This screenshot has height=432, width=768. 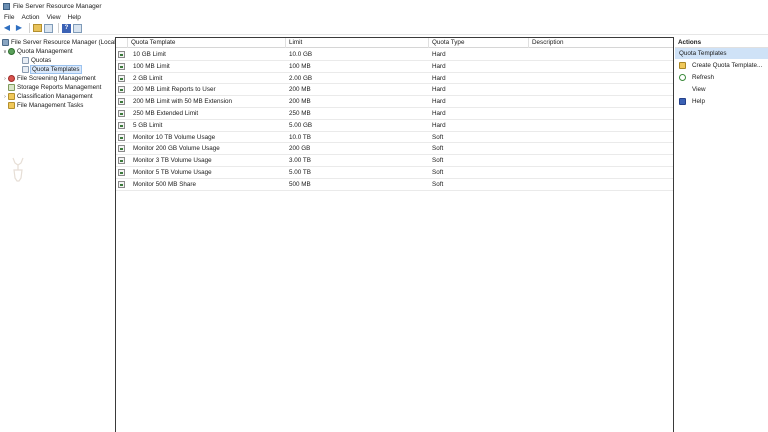 What do you see at coordinates (394, 161) in the screenshot?
I see `table-row: Monitor 3 TB Volume Usage 3.00 TB Soft` at bounding box center [394, 161].